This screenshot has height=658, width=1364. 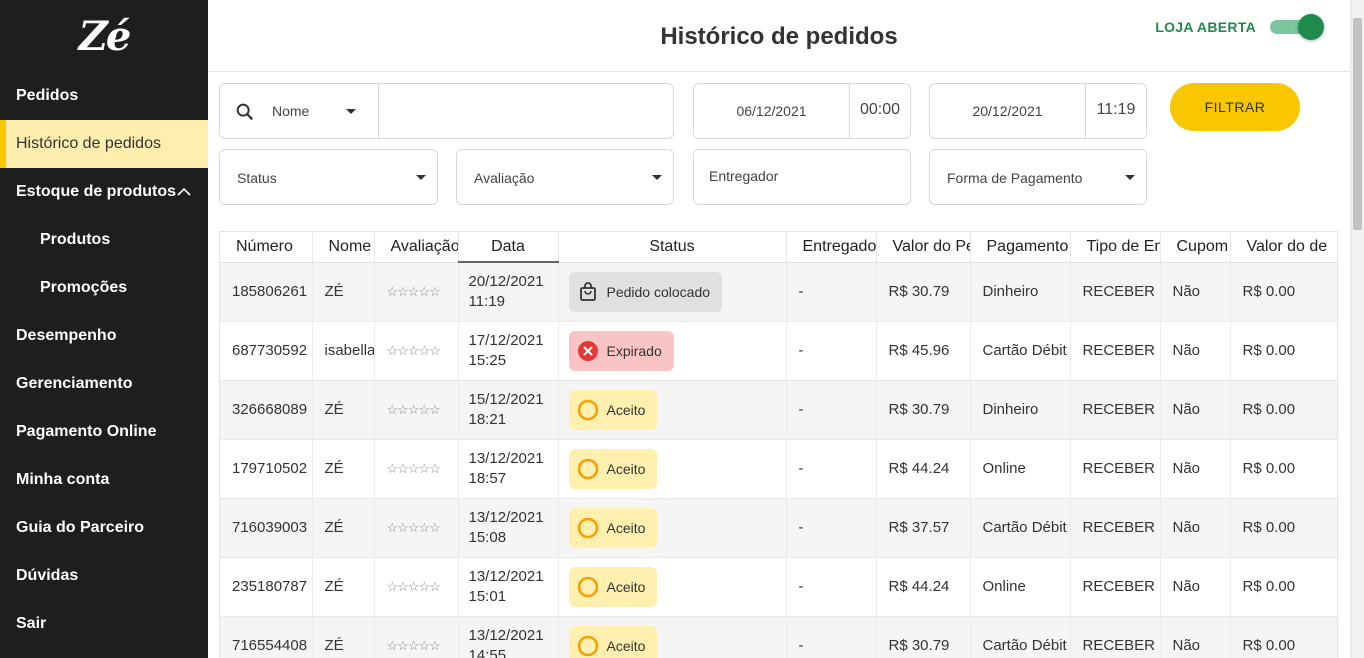 What do you see at coordinates (104, 96) in the screenshot?
I see `sidebar-item-pedidos: Pedidos` at bounding box center [104, 96].